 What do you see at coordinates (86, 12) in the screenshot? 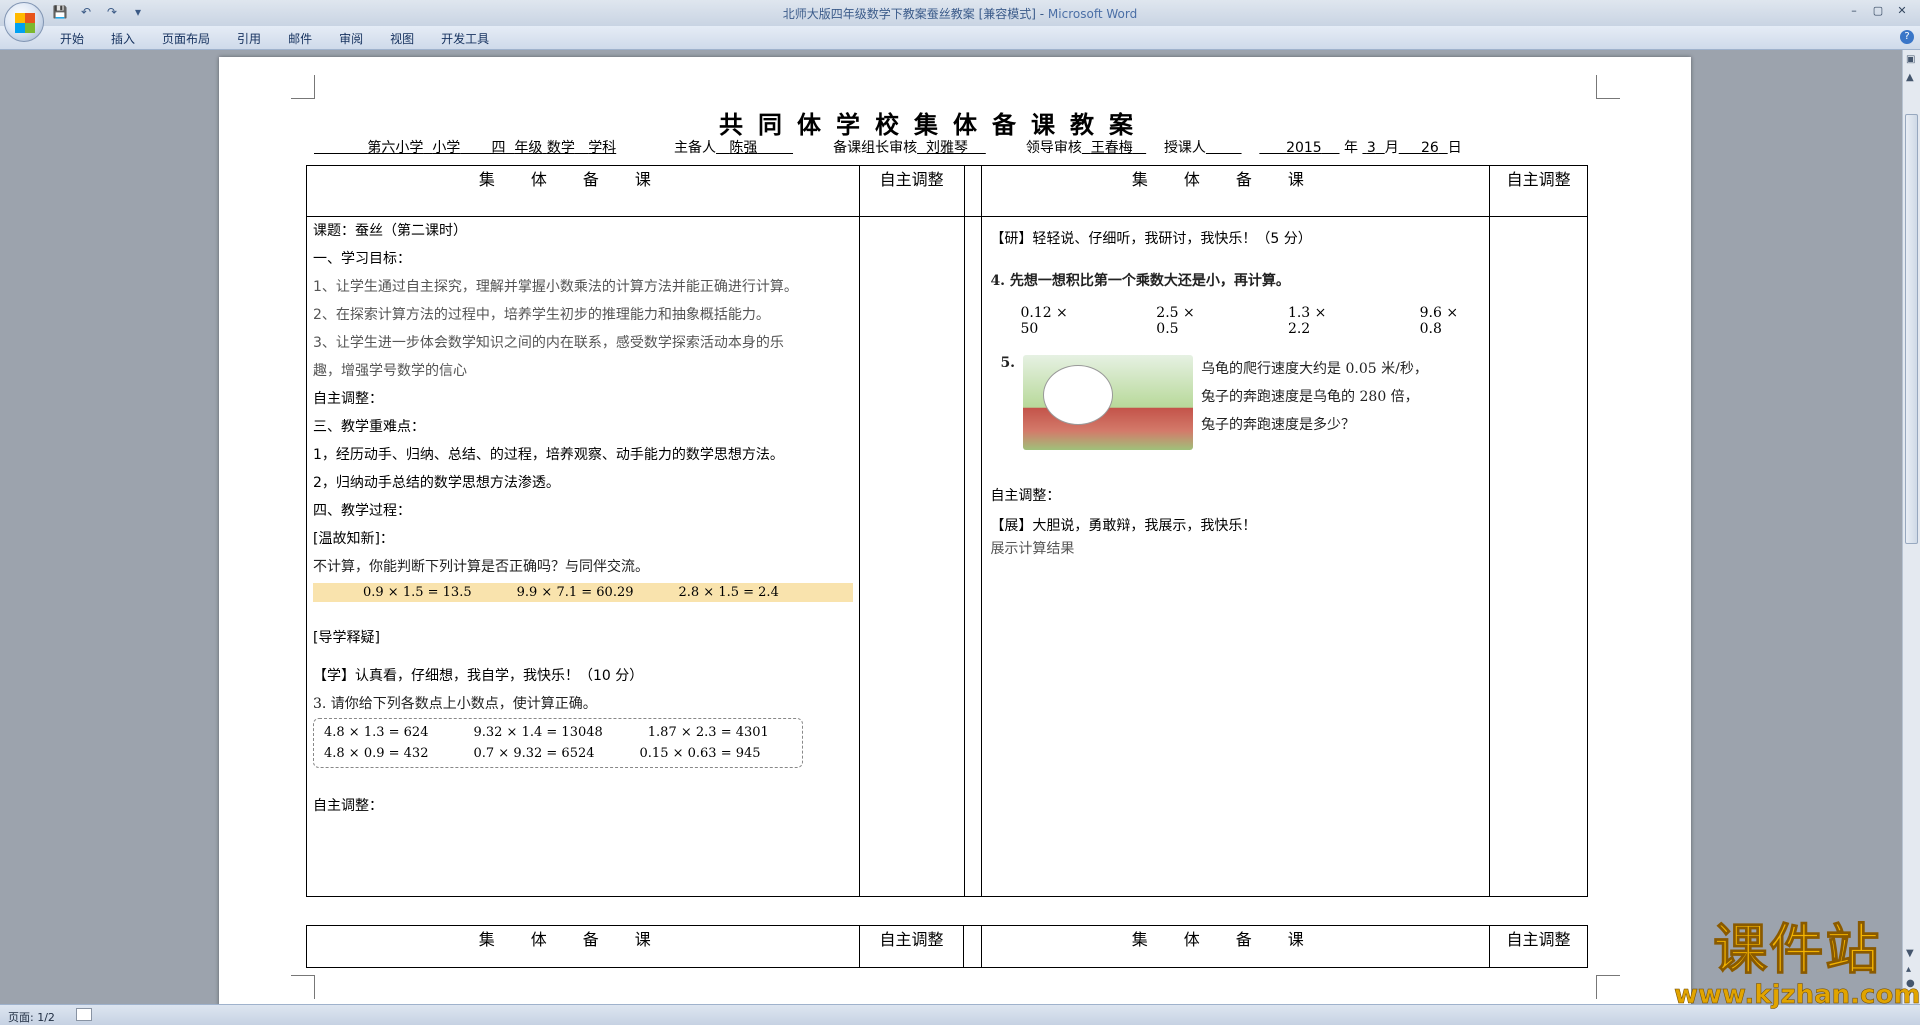
I see `undo-icon: ↶` at bounding box center [86, 12].